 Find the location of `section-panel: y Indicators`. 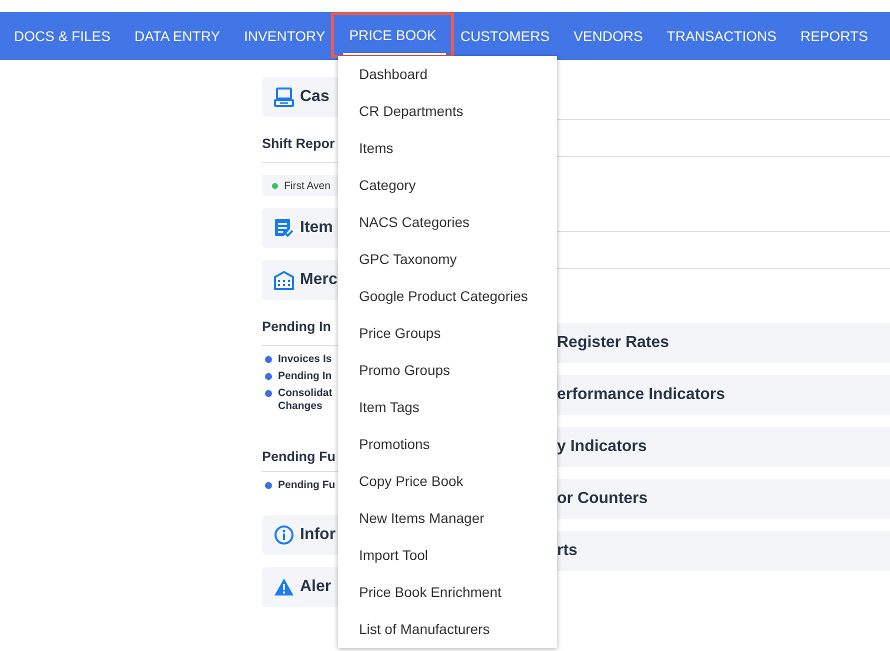

section-panel: y Indicators is located at coordinates (723, 447).